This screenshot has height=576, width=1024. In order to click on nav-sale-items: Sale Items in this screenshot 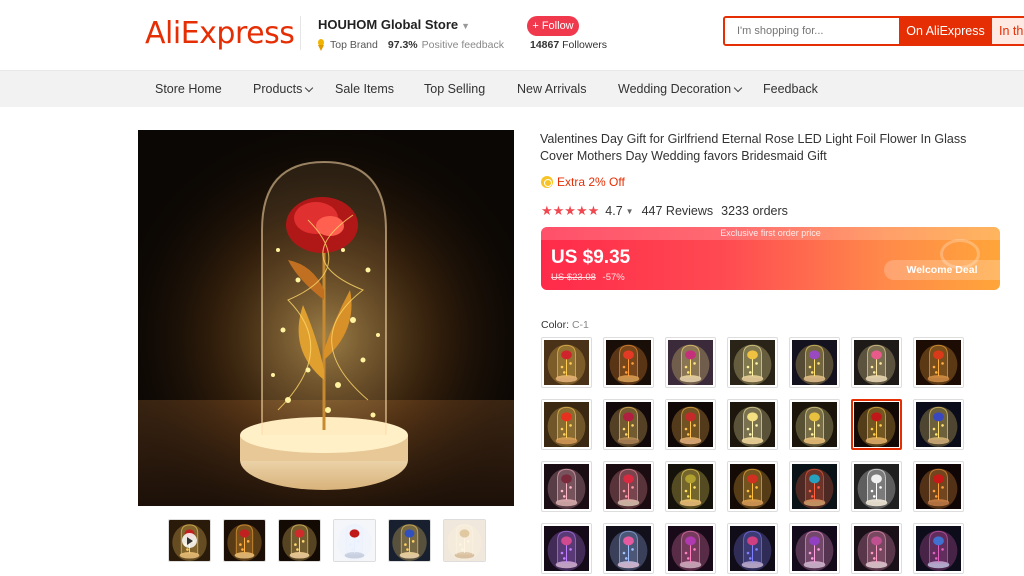, I will do `click(364, 89)`.